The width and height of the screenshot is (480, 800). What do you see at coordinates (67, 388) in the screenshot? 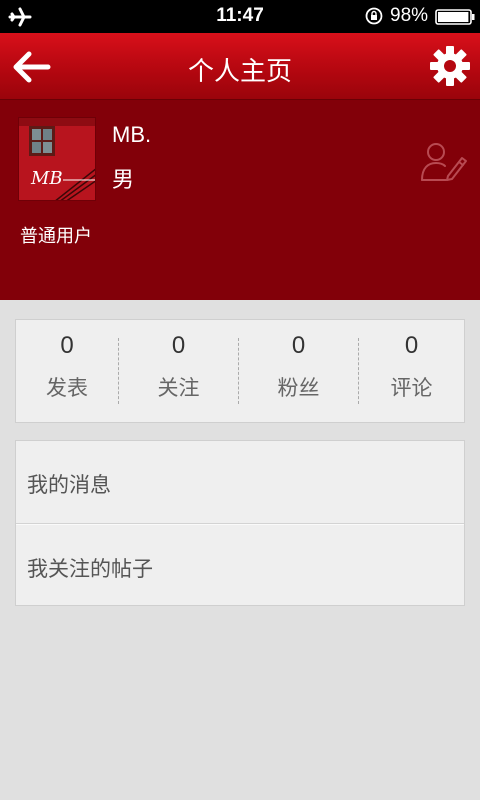
I see `stat-posts-label: 发表` at bounding box center [67, 388].